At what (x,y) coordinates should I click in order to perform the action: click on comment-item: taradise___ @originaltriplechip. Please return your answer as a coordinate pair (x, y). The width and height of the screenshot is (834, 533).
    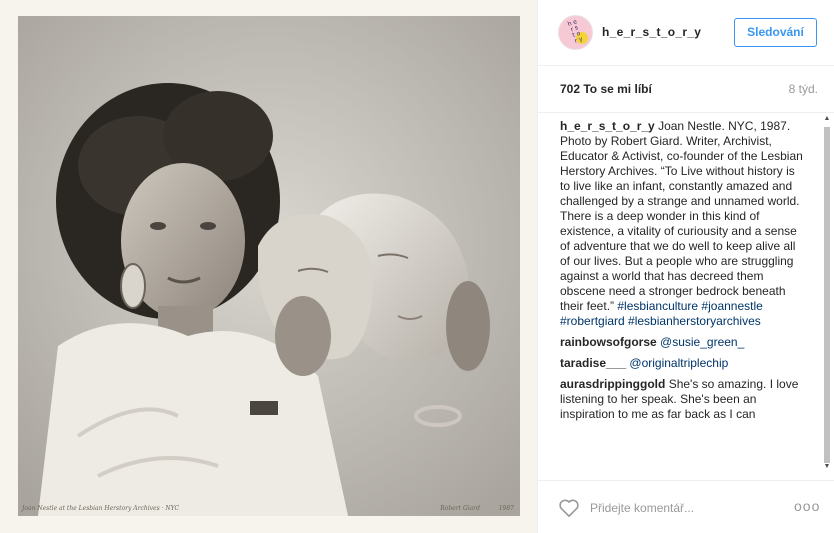
    Looking at the image, I should click on (683, 363).